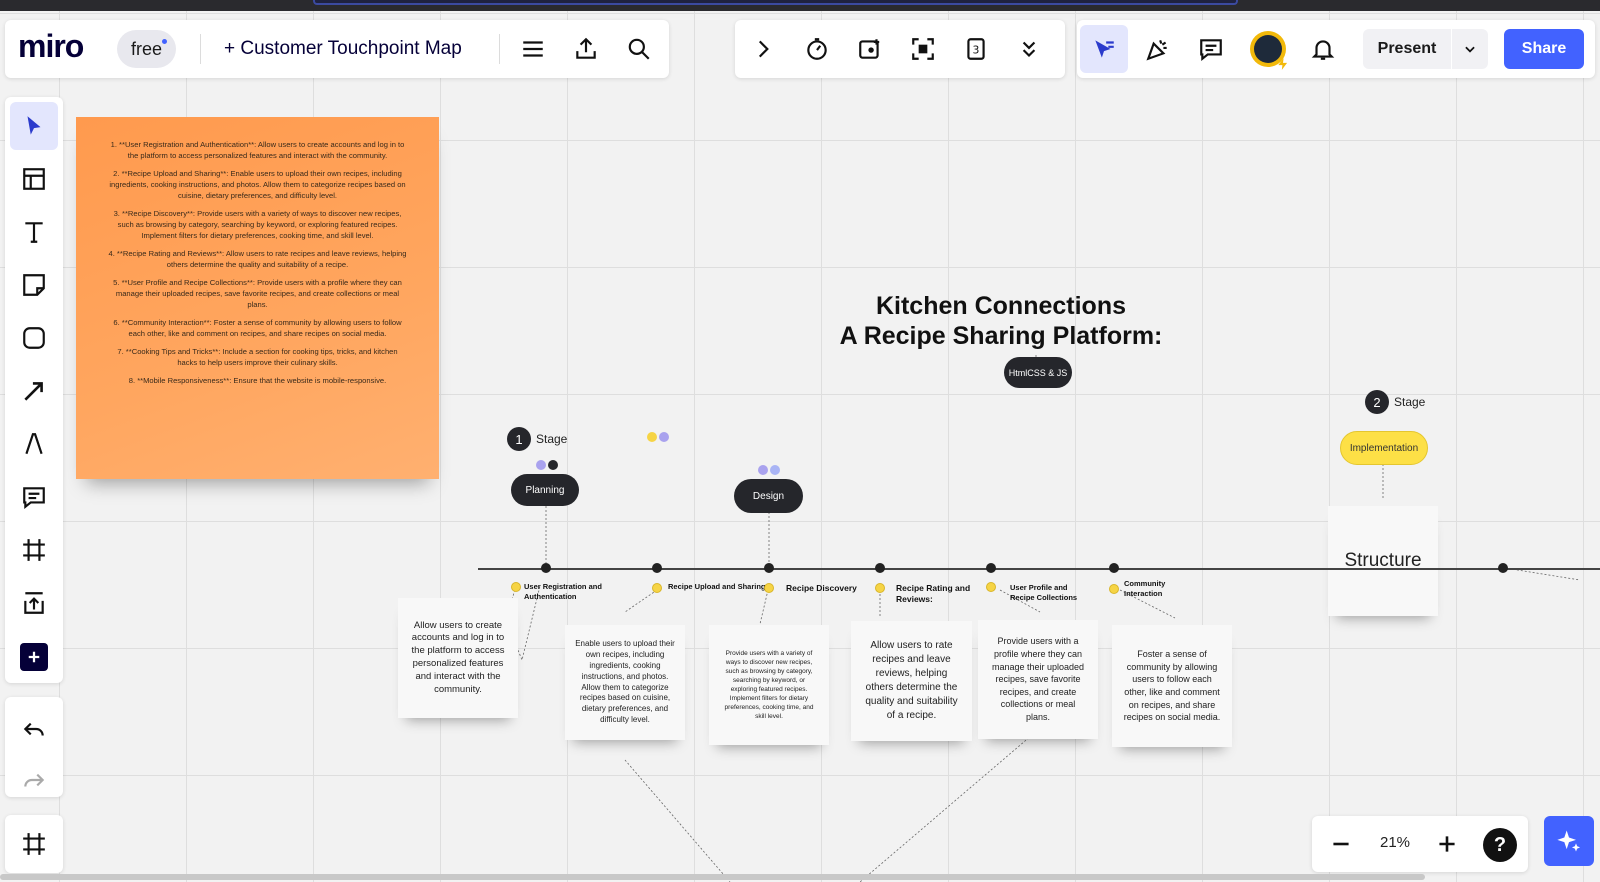 Image resolution: width=1600 pixels, height=882 pixels. What do you see at coordinates (200, 49) in the screenshot?
I see `divider` at bounding box center [200, 49].